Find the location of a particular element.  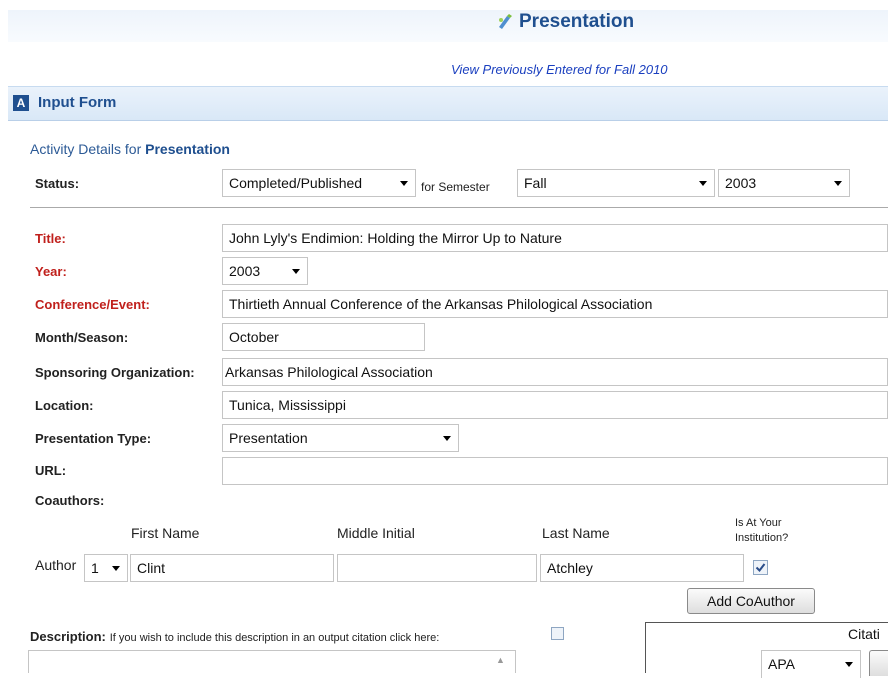

month-label: Month/Season: is located at coordinates (82, 337).